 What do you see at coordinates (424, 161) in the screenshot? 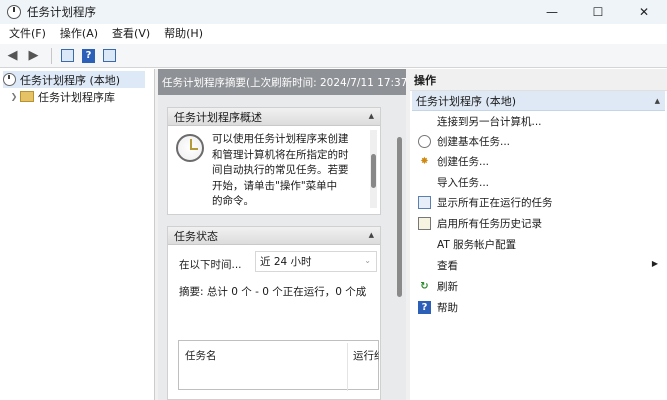
I see `create-task-icon: ✸` at bounding box center [424, 161].